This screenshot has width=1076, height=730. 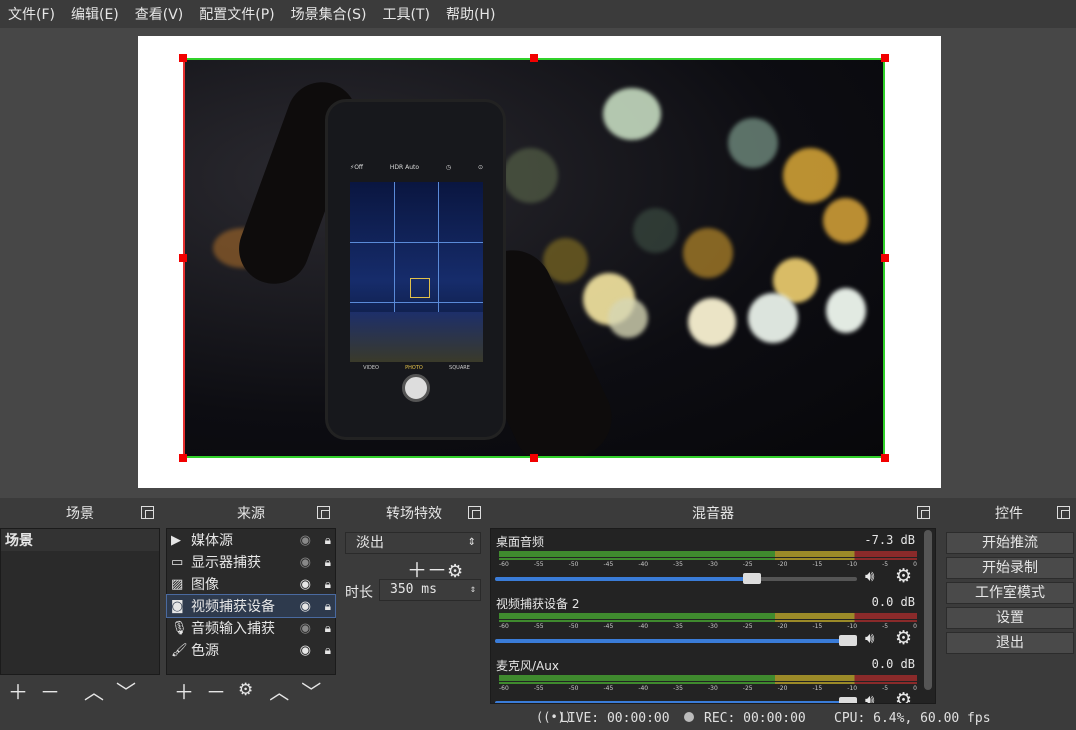 What do you see at coordinates (747, 564) in the screenshot?
I see `meter-tick-label: -25` at bounding box center [747, 564].